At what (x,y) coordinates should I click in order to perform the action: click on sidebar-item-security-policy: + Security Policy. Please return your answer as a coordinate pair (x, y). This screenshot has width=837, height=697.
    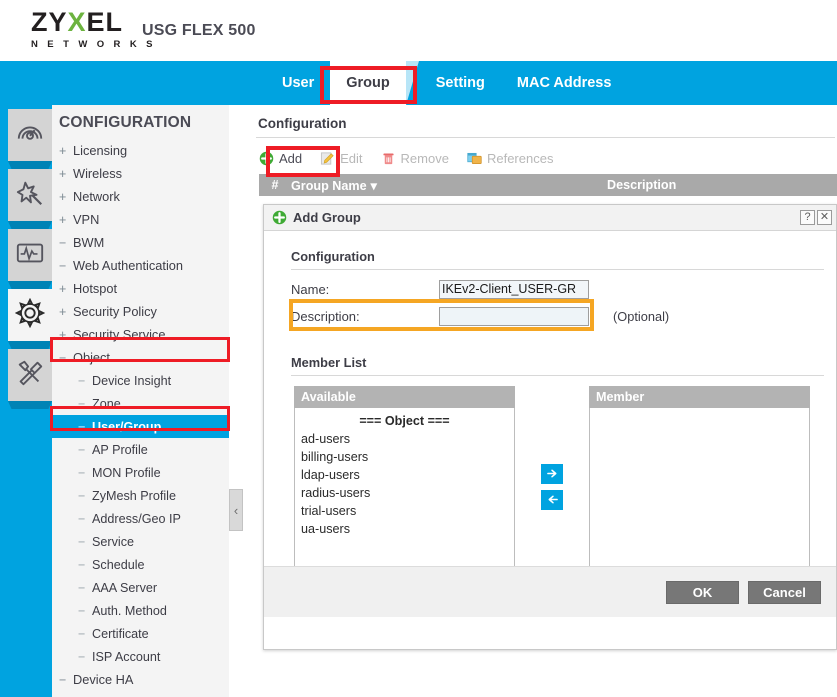
    Looking at the image, I should click on (140, 311).